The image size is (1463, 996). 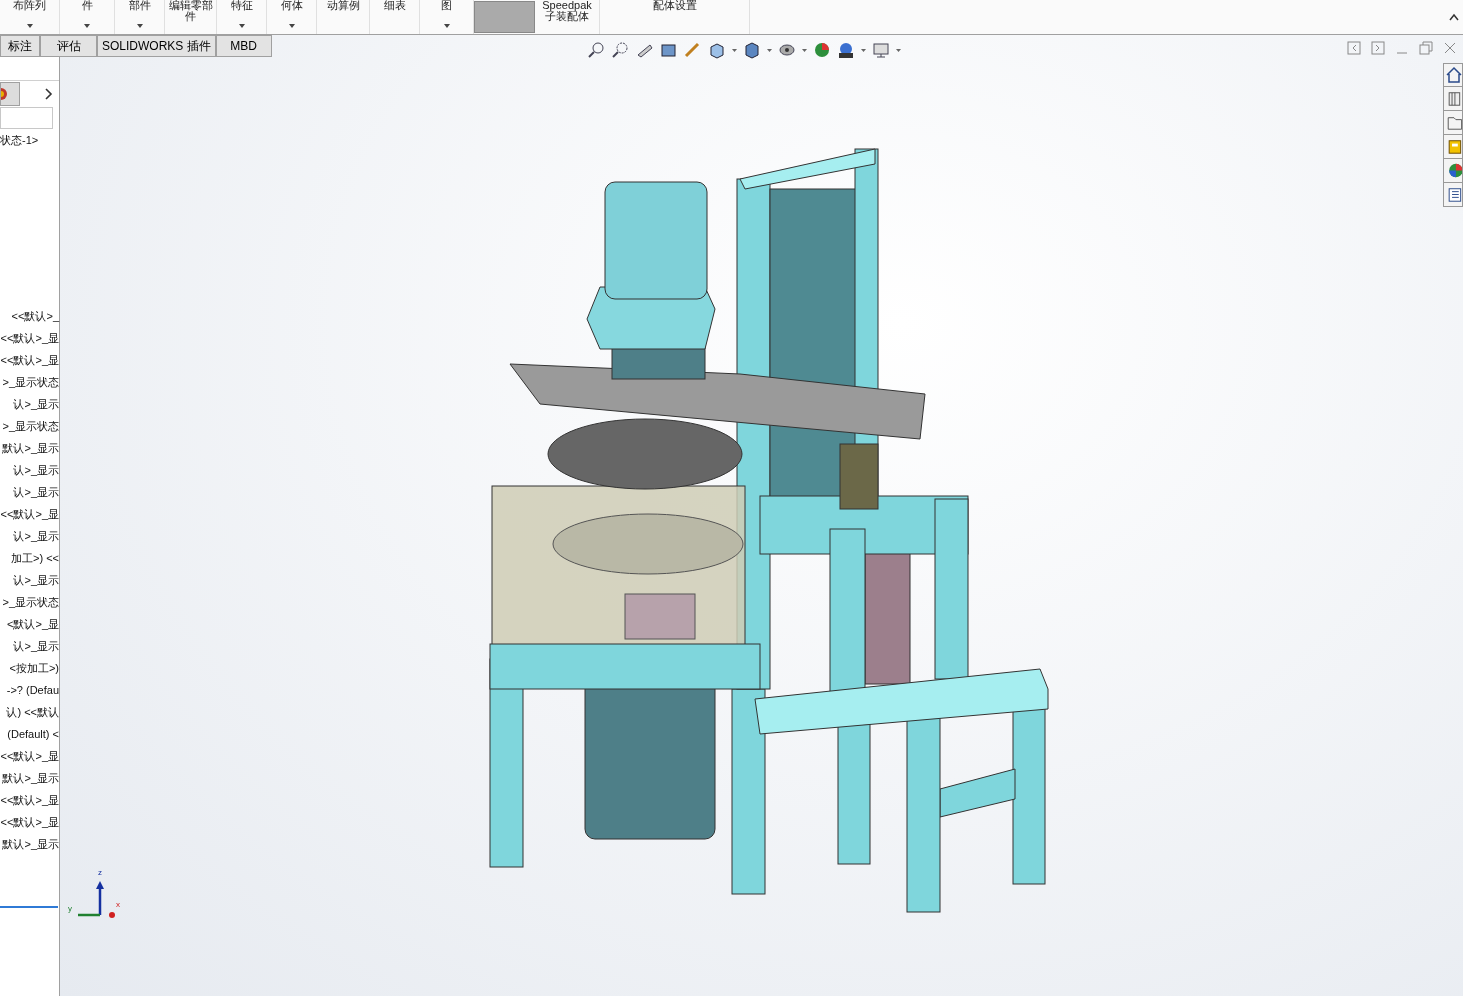 I want to click on zoom-area-icon, so click(x=621, y=50).